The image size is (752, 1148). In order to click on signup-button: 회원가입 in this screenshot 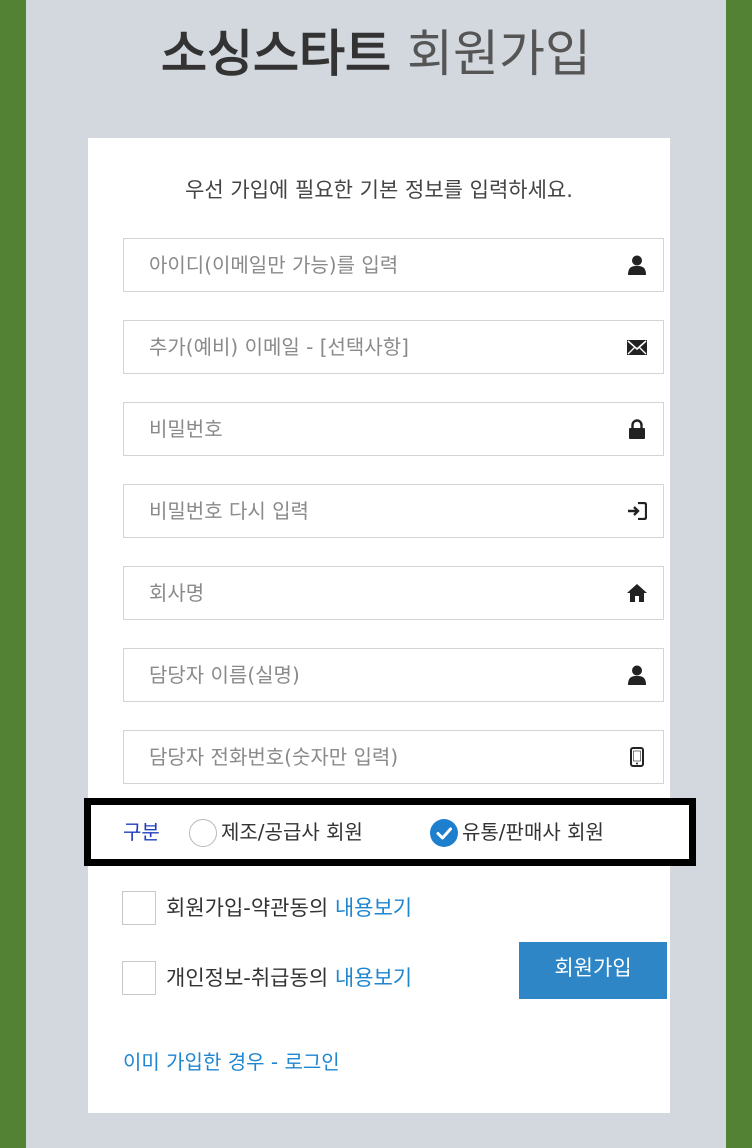, I will do `click(593, 970)`.